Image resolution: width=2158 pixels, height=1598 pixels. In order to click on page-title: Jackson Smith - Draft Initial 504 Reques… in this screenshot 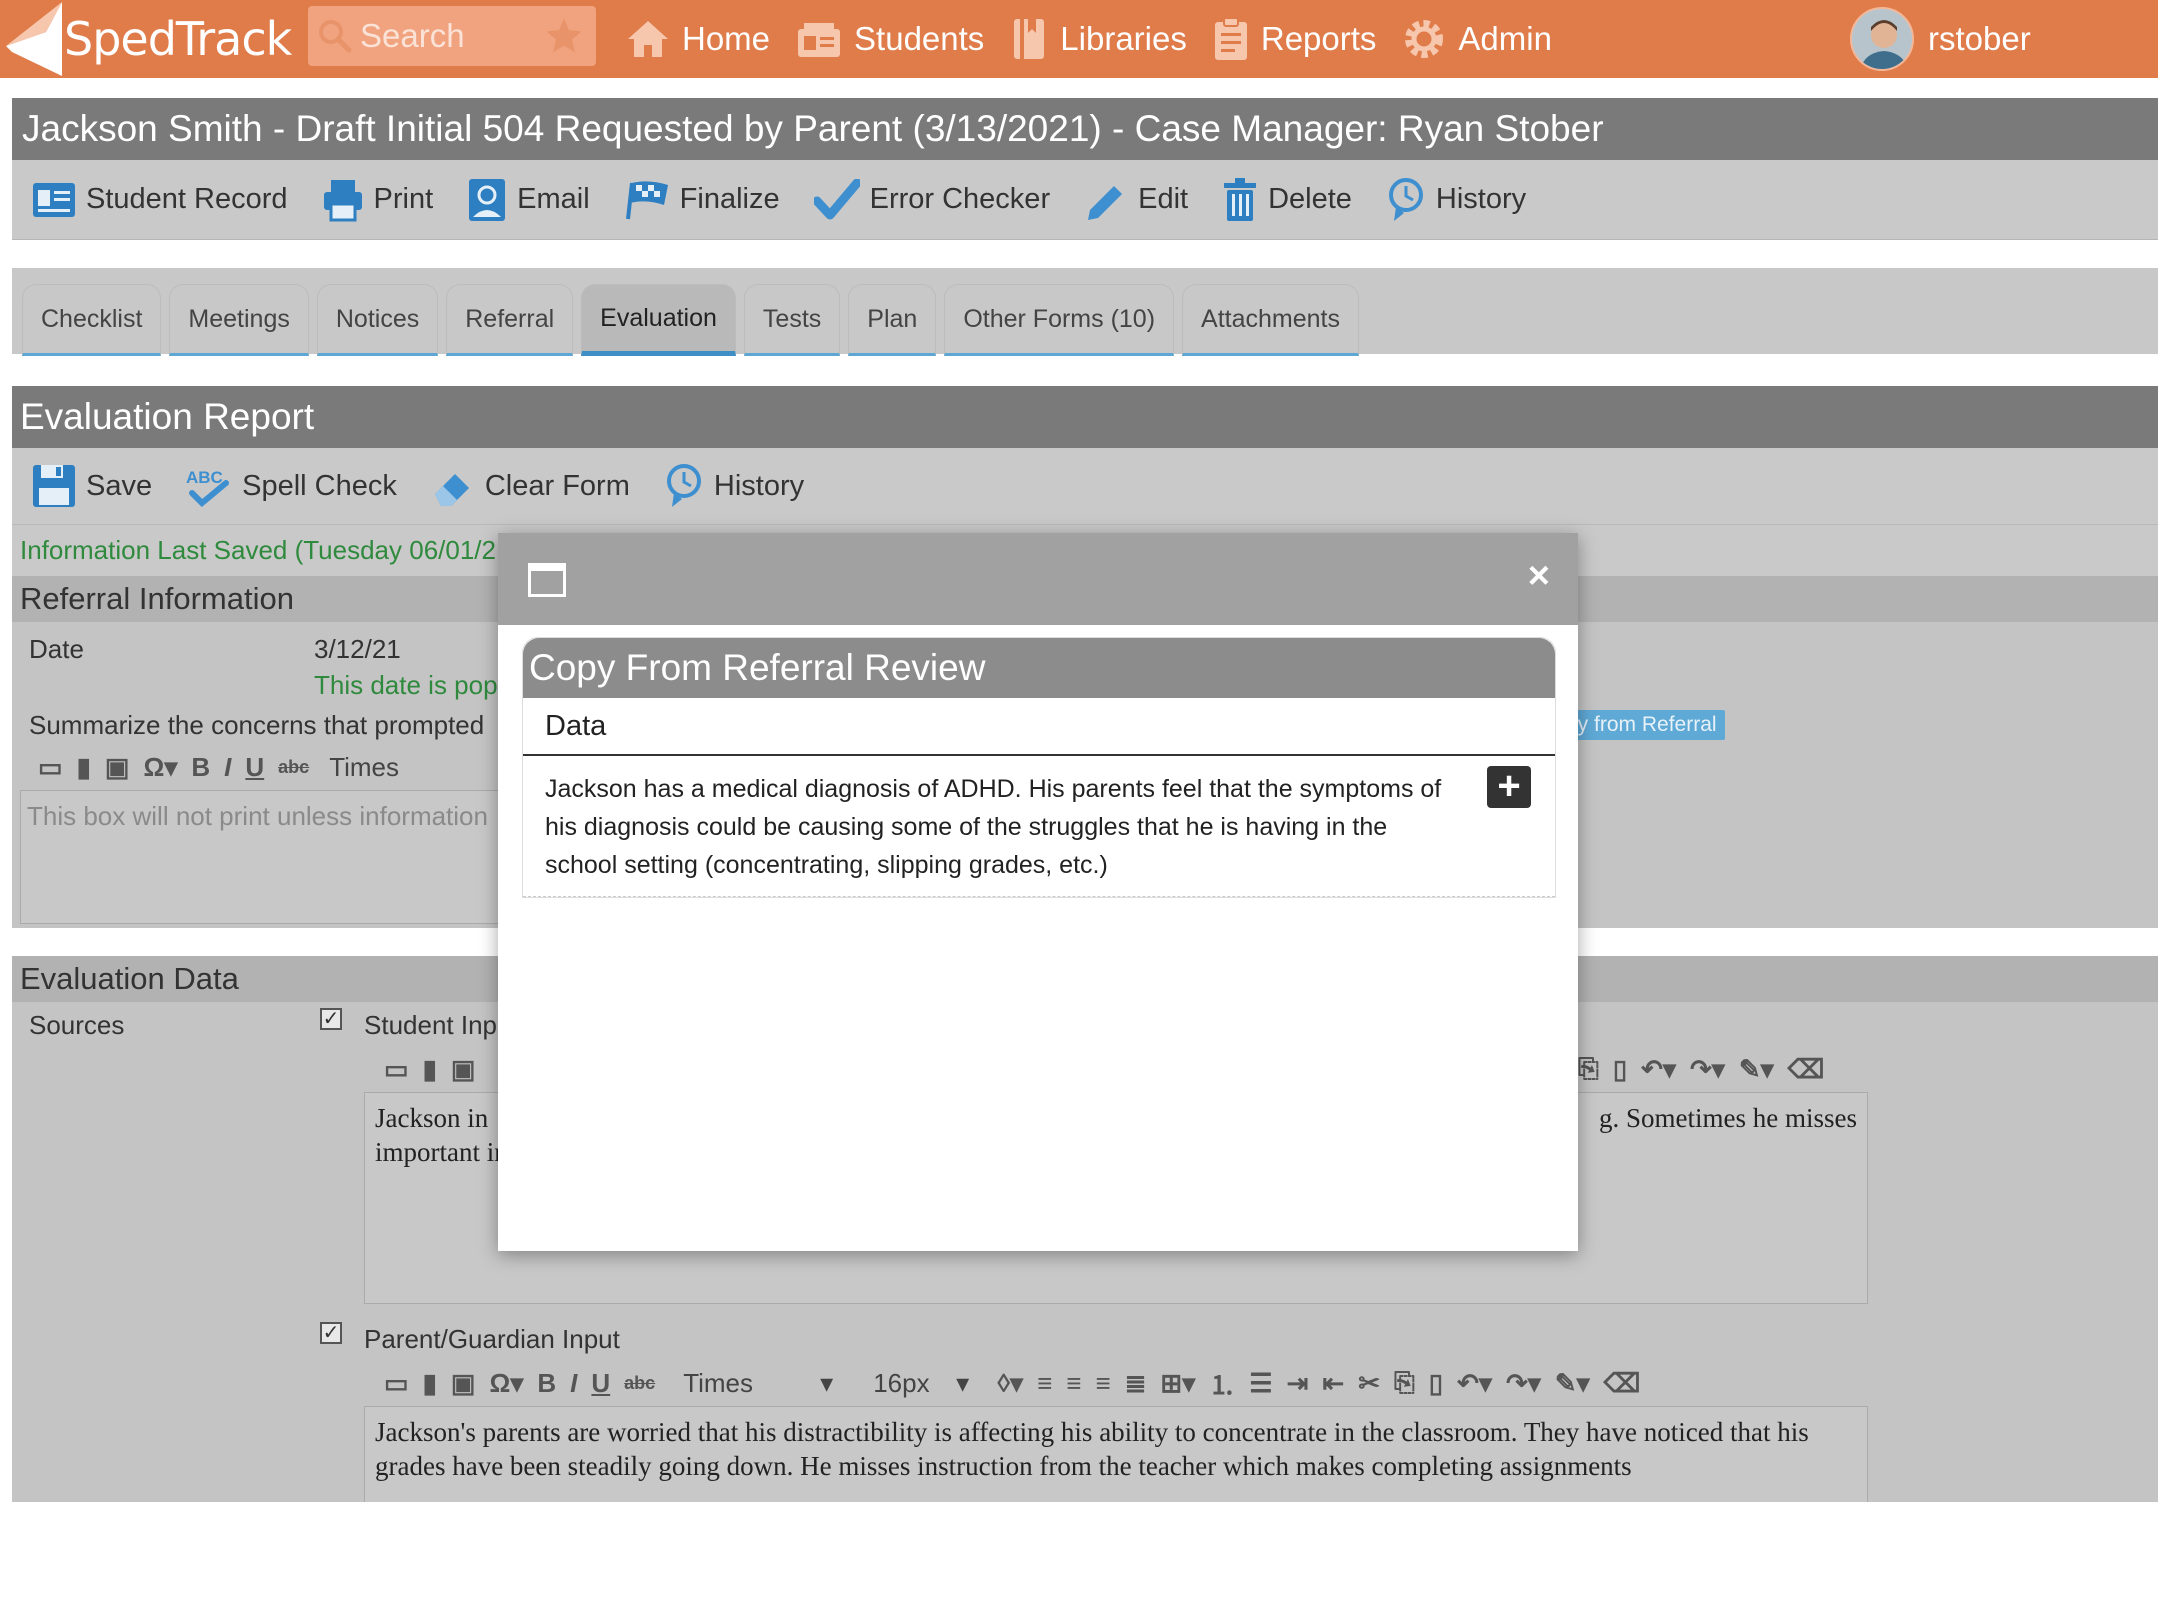, I will do `click(1085, 129)`.